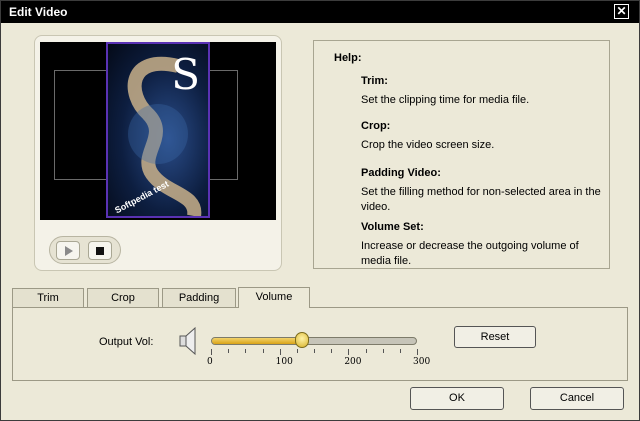  What do you see at coordinates (621, 11) in the screenshot?
I see `close-icon: ✕` at bounding box center [621, 11].